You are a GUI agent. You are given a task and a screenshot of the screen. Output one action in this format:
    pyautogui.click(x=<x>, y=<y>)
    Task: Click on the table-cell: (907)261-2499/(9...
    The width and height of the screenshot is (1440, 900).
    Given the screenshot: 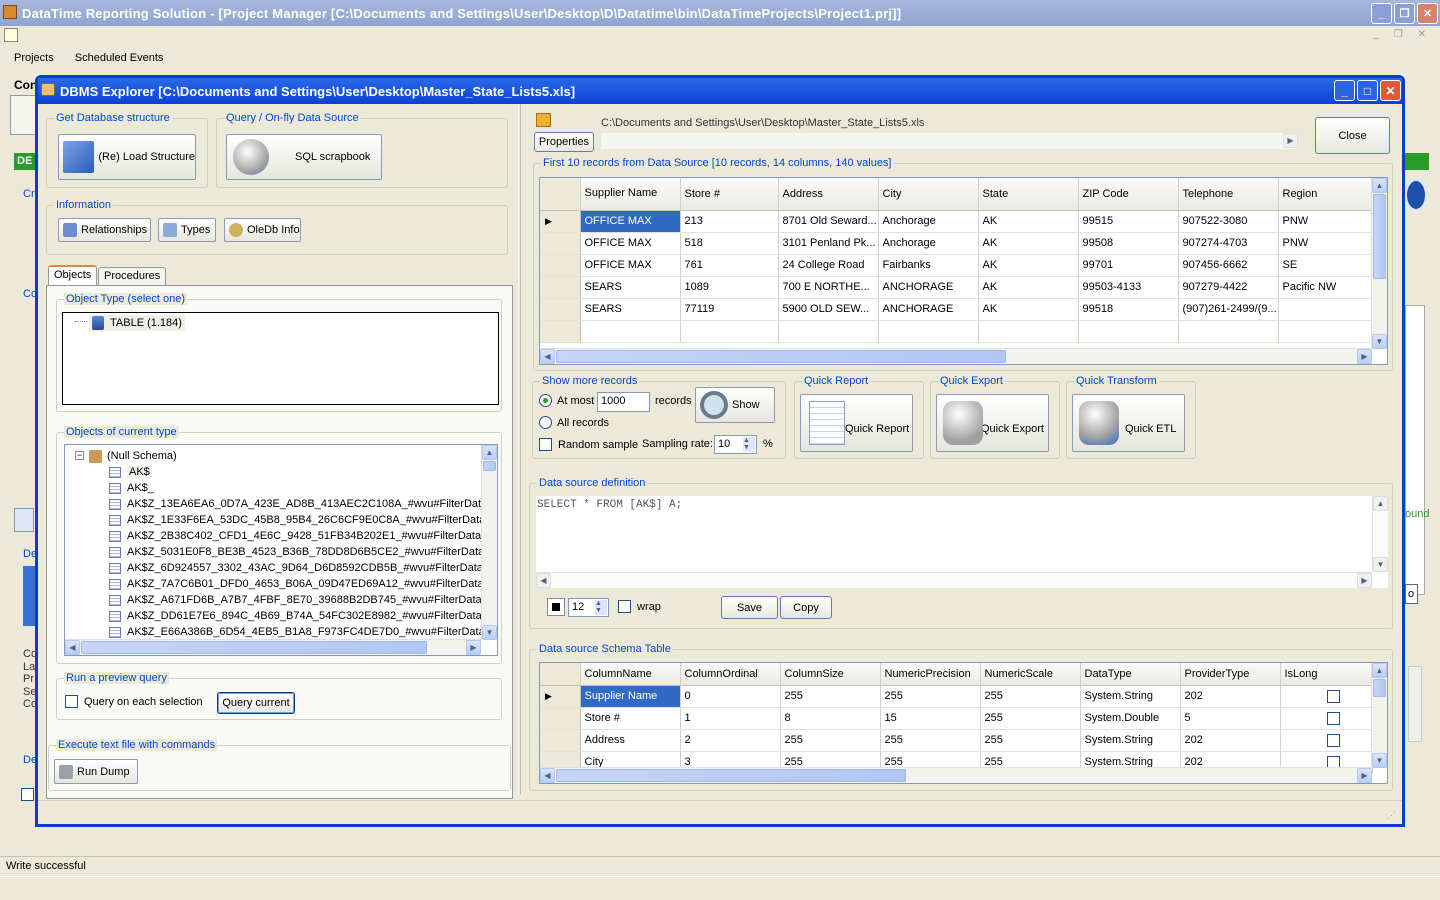 What is the action you would take?
    pyautogui.click(x=1228, y=309)
    